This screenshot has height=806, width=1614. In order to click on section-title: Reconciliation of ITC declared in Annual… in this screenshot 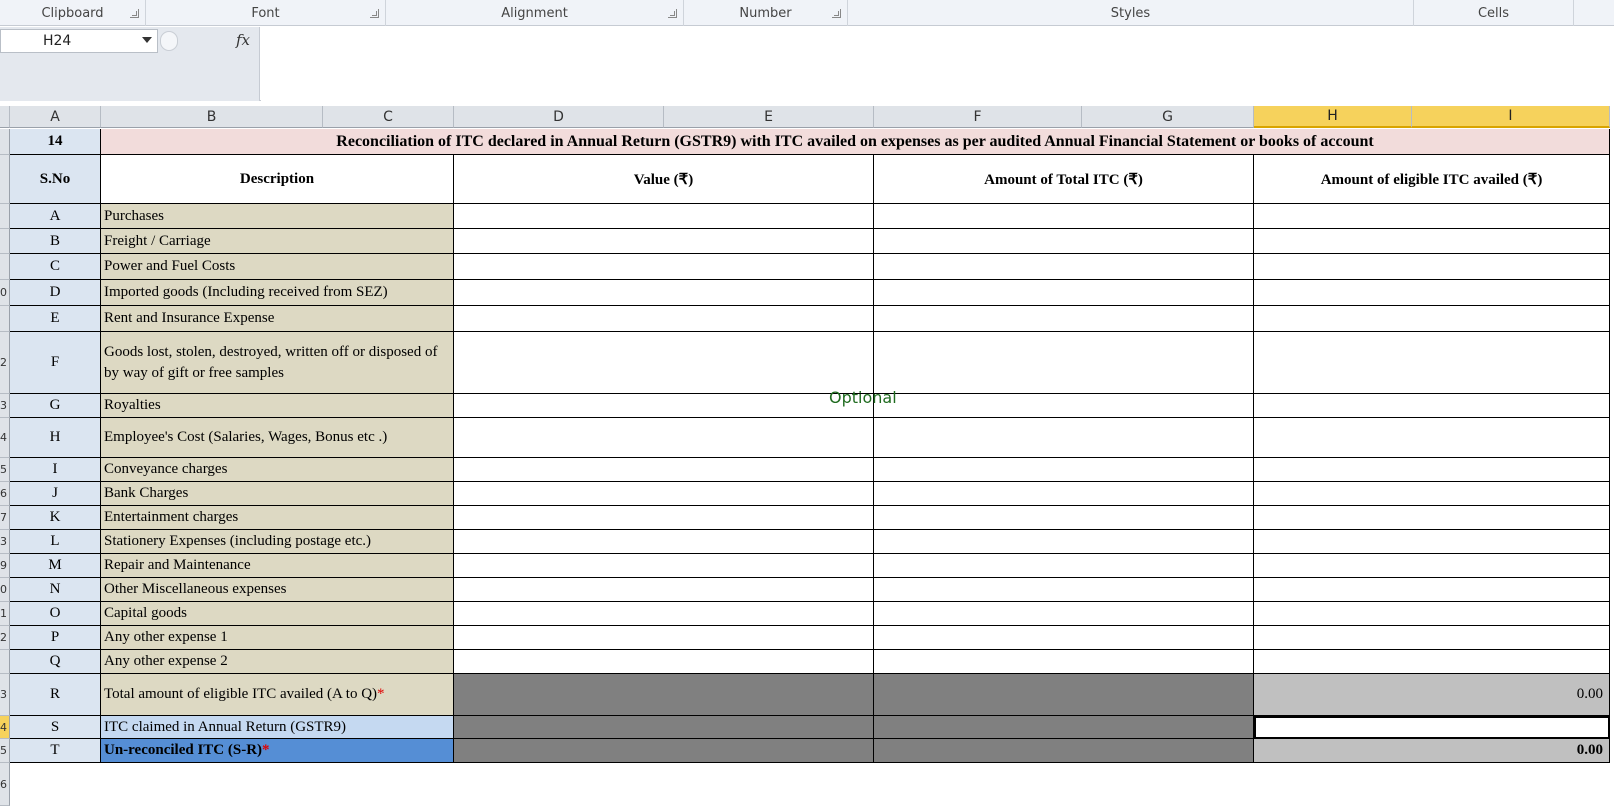, I will do `click(855, 142)`.